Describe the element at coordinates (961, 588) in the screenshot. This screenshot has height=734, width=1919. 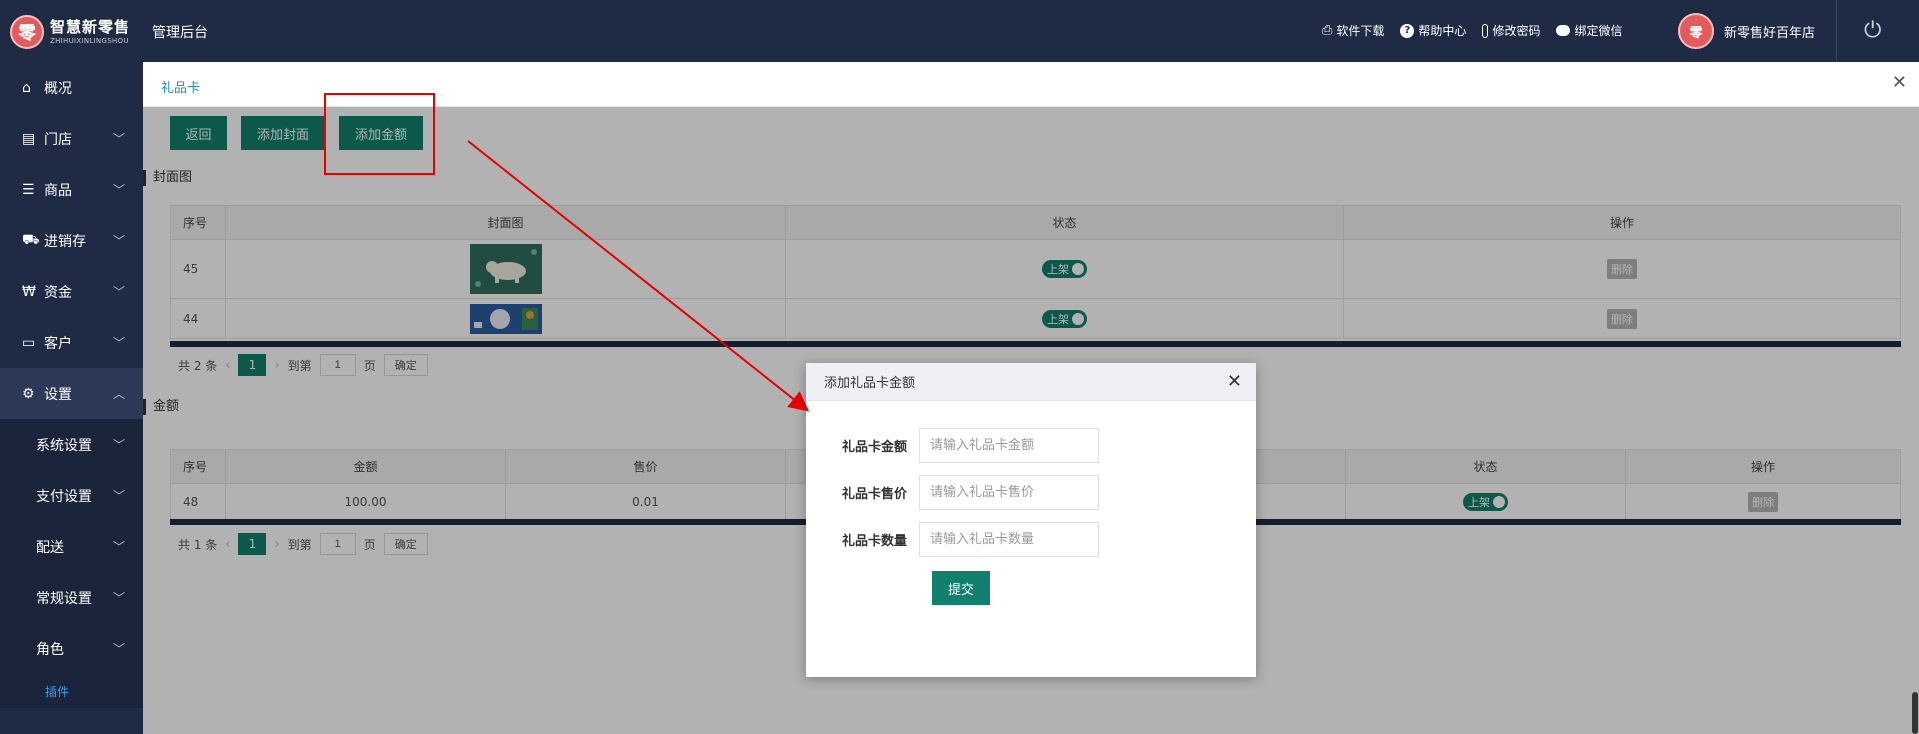
I see `submit-button: 提交` at that location.